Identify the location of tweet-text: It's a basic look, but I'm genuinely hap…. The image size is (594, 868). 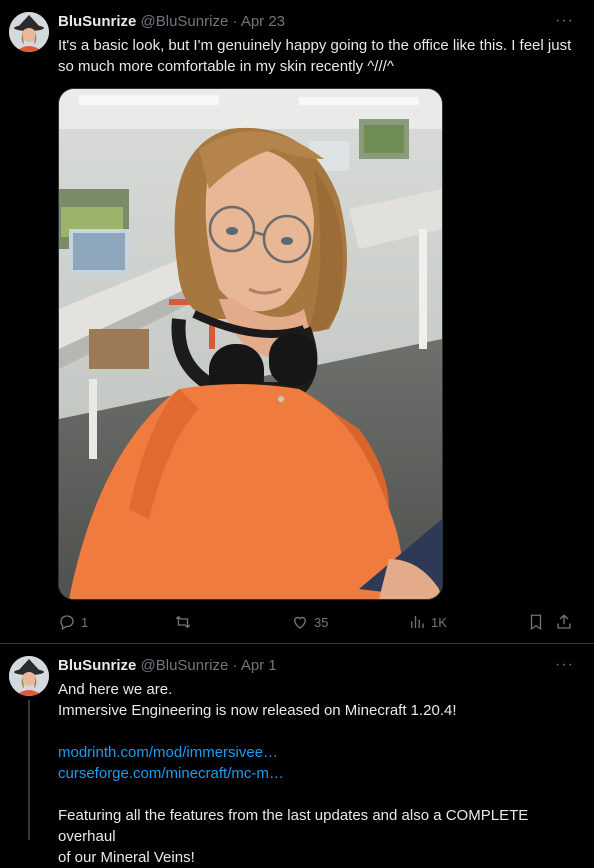
(320, 56).